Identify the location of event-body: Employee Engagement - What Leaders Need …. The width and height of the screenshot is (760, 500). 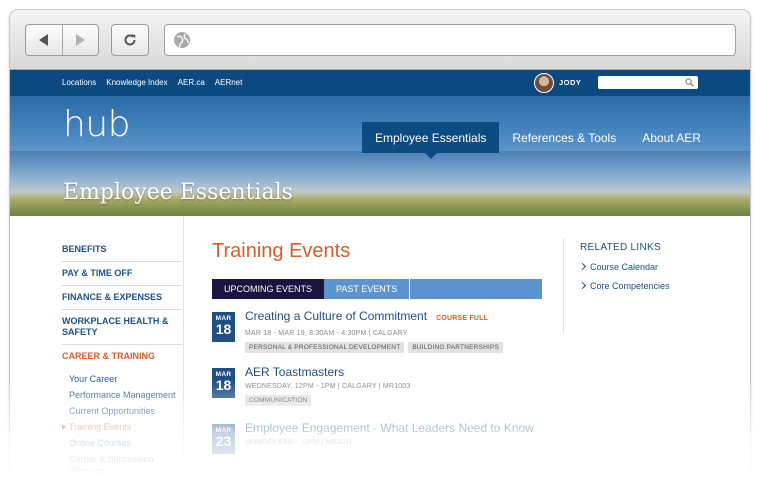
(395, 433).